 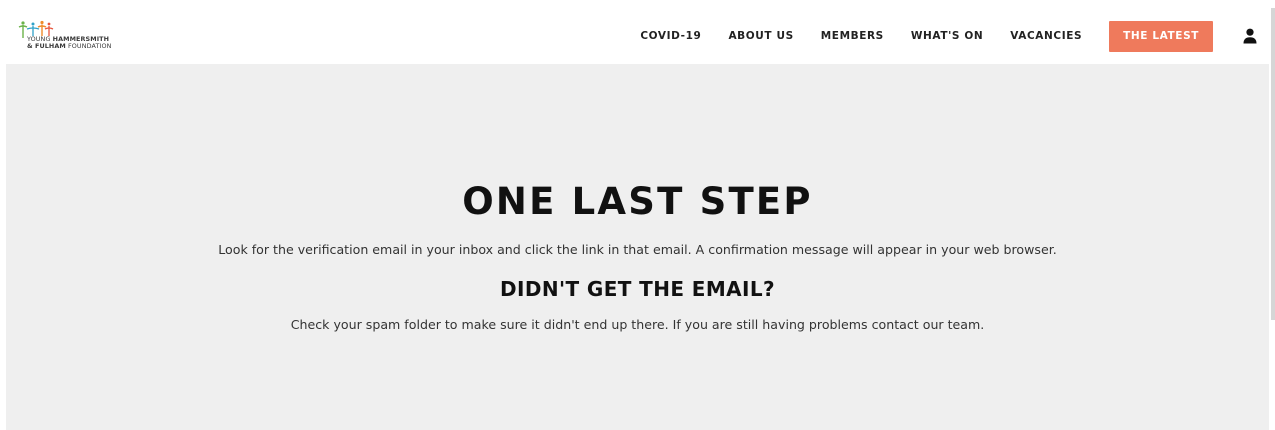 I want to click on page-title: ONE LAST STEP, so click(x=637, y=201).